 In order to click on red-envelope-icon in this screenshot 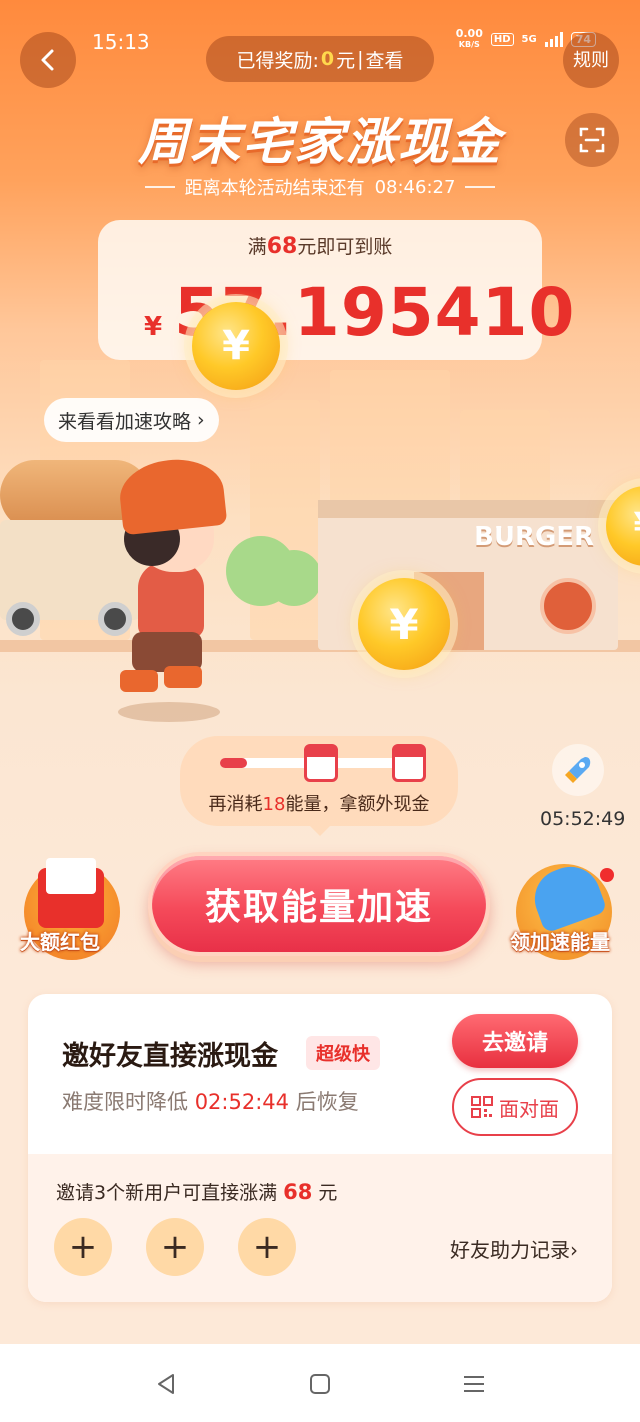, I will do `click(71, 893)`.